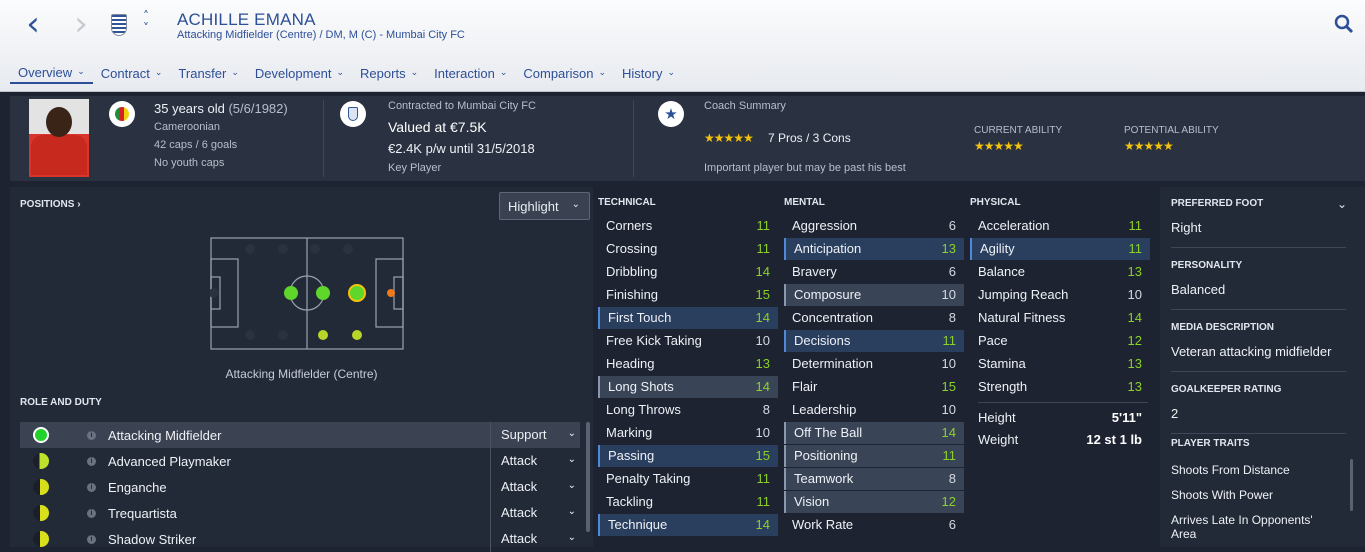 This screenshot has width=1365, height=552. What do you see at coordinates (461, 148) in the screenshot?
I see `player-wage: €2.4K p/w until 31/5/2018` at bounding box center [461, 148].